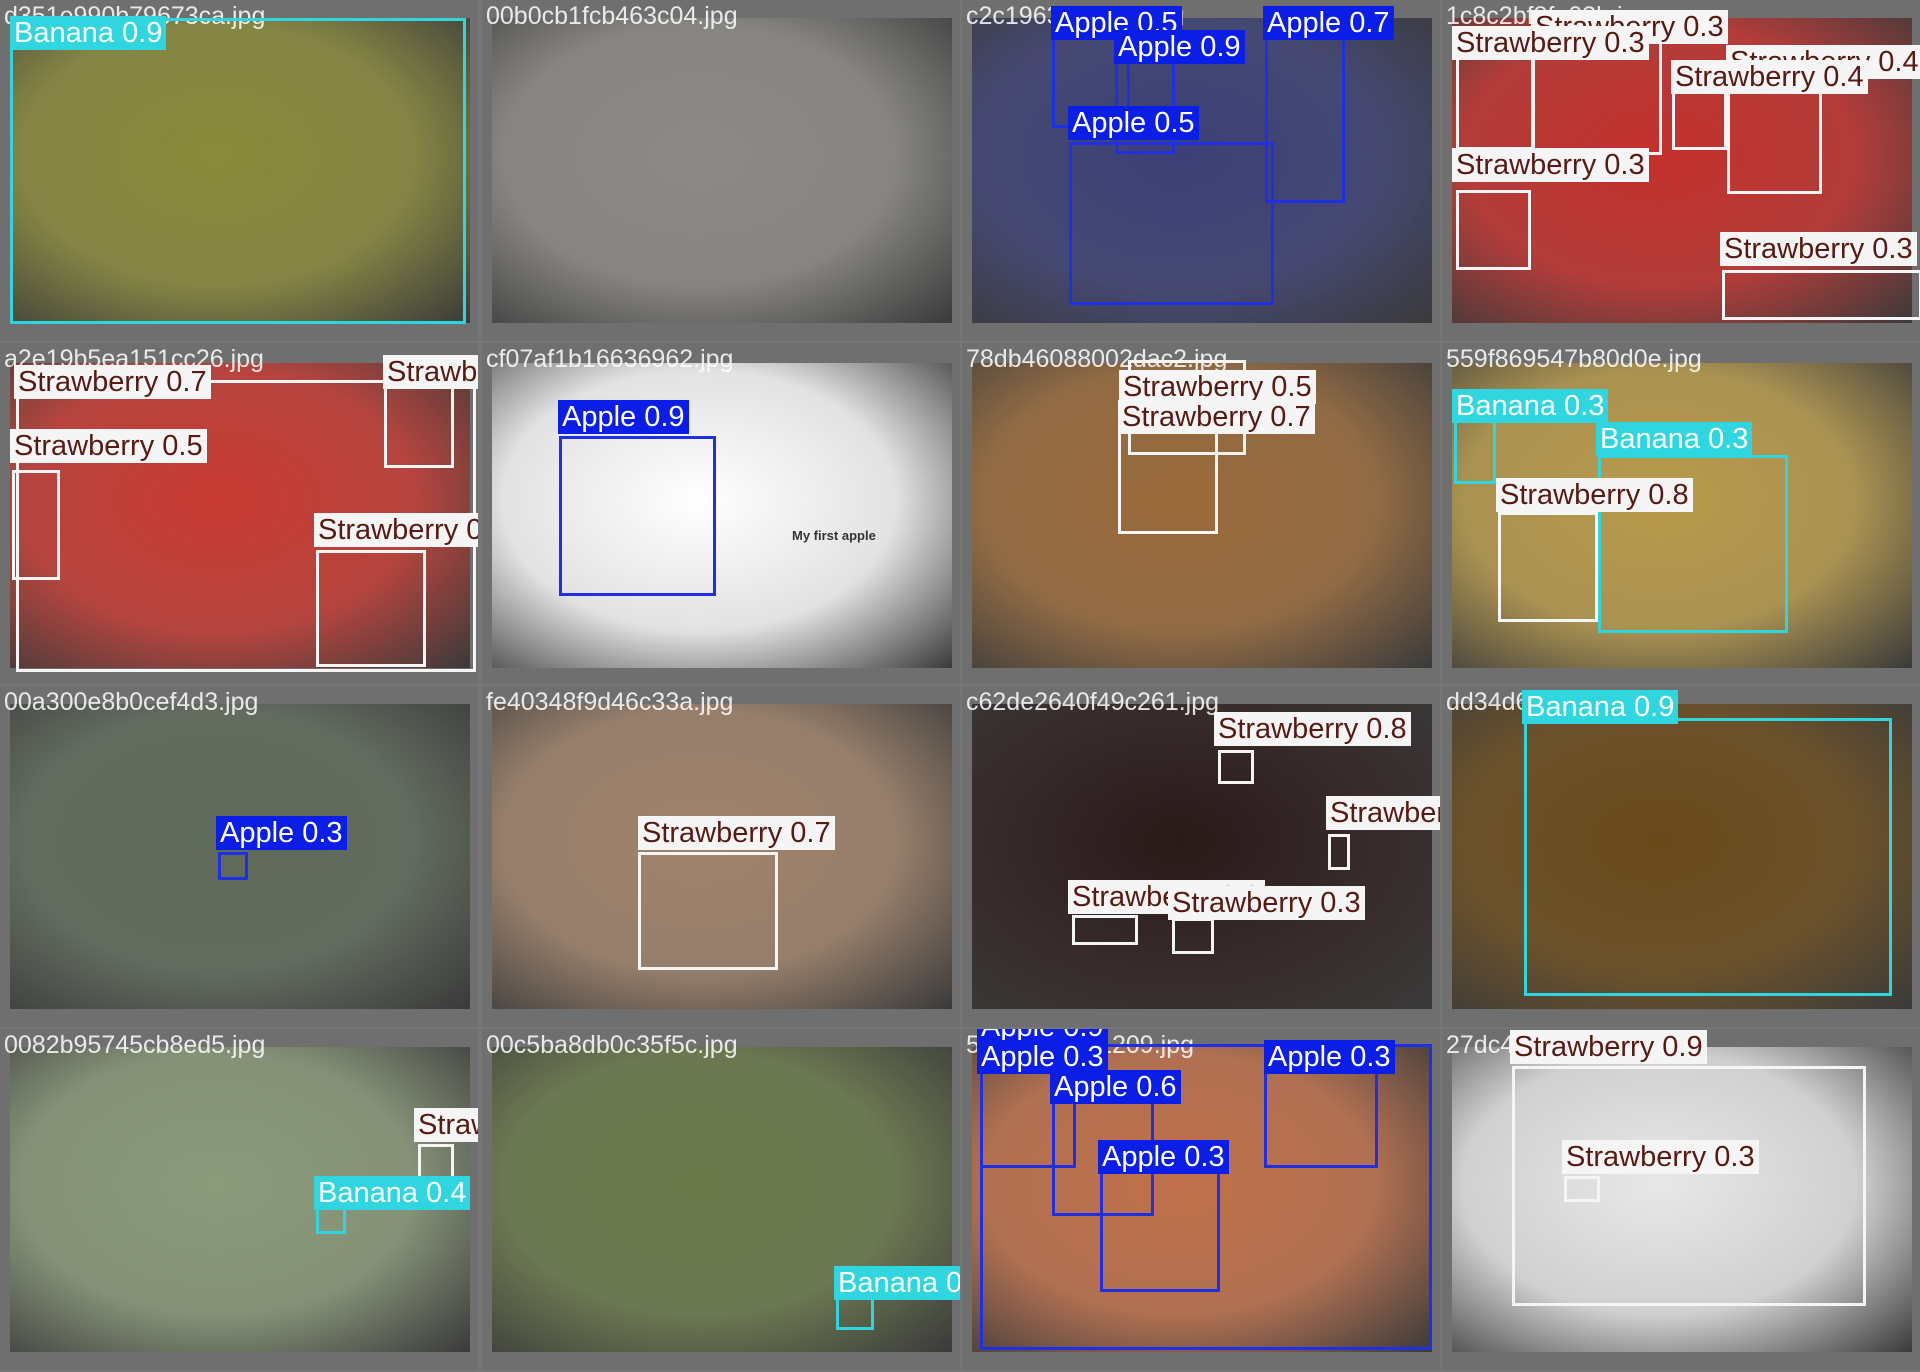 This screenshot has width=1920, height=1372. What do you see at coordinates (1328, 23) in the screenshot?
I see `detection-label: Apple 0.7` at bounding box center [1328, 23].